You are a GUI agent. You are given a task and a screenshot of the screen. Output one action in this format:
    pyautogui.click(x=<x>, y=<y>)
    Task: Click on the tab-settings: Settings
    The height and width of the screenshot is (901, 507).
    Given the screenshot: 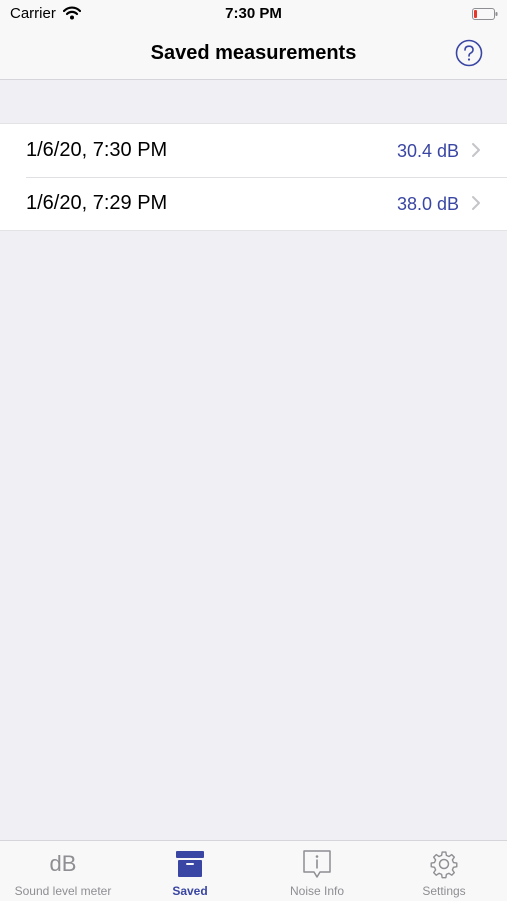 What is the action you would take?
    pyautogui.click(x=444, y=871)
    